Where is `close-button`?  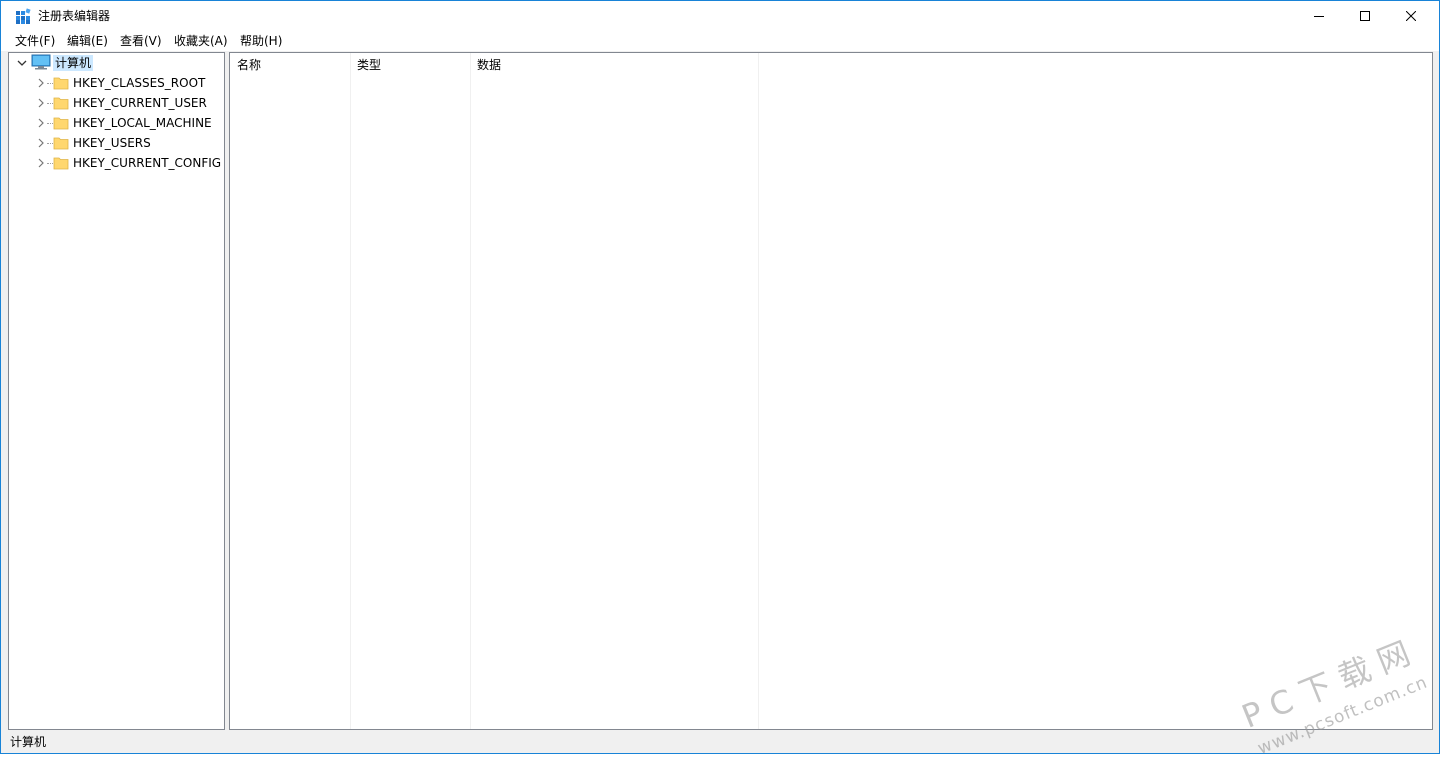 close-button is located at coordinates (1411, 16).